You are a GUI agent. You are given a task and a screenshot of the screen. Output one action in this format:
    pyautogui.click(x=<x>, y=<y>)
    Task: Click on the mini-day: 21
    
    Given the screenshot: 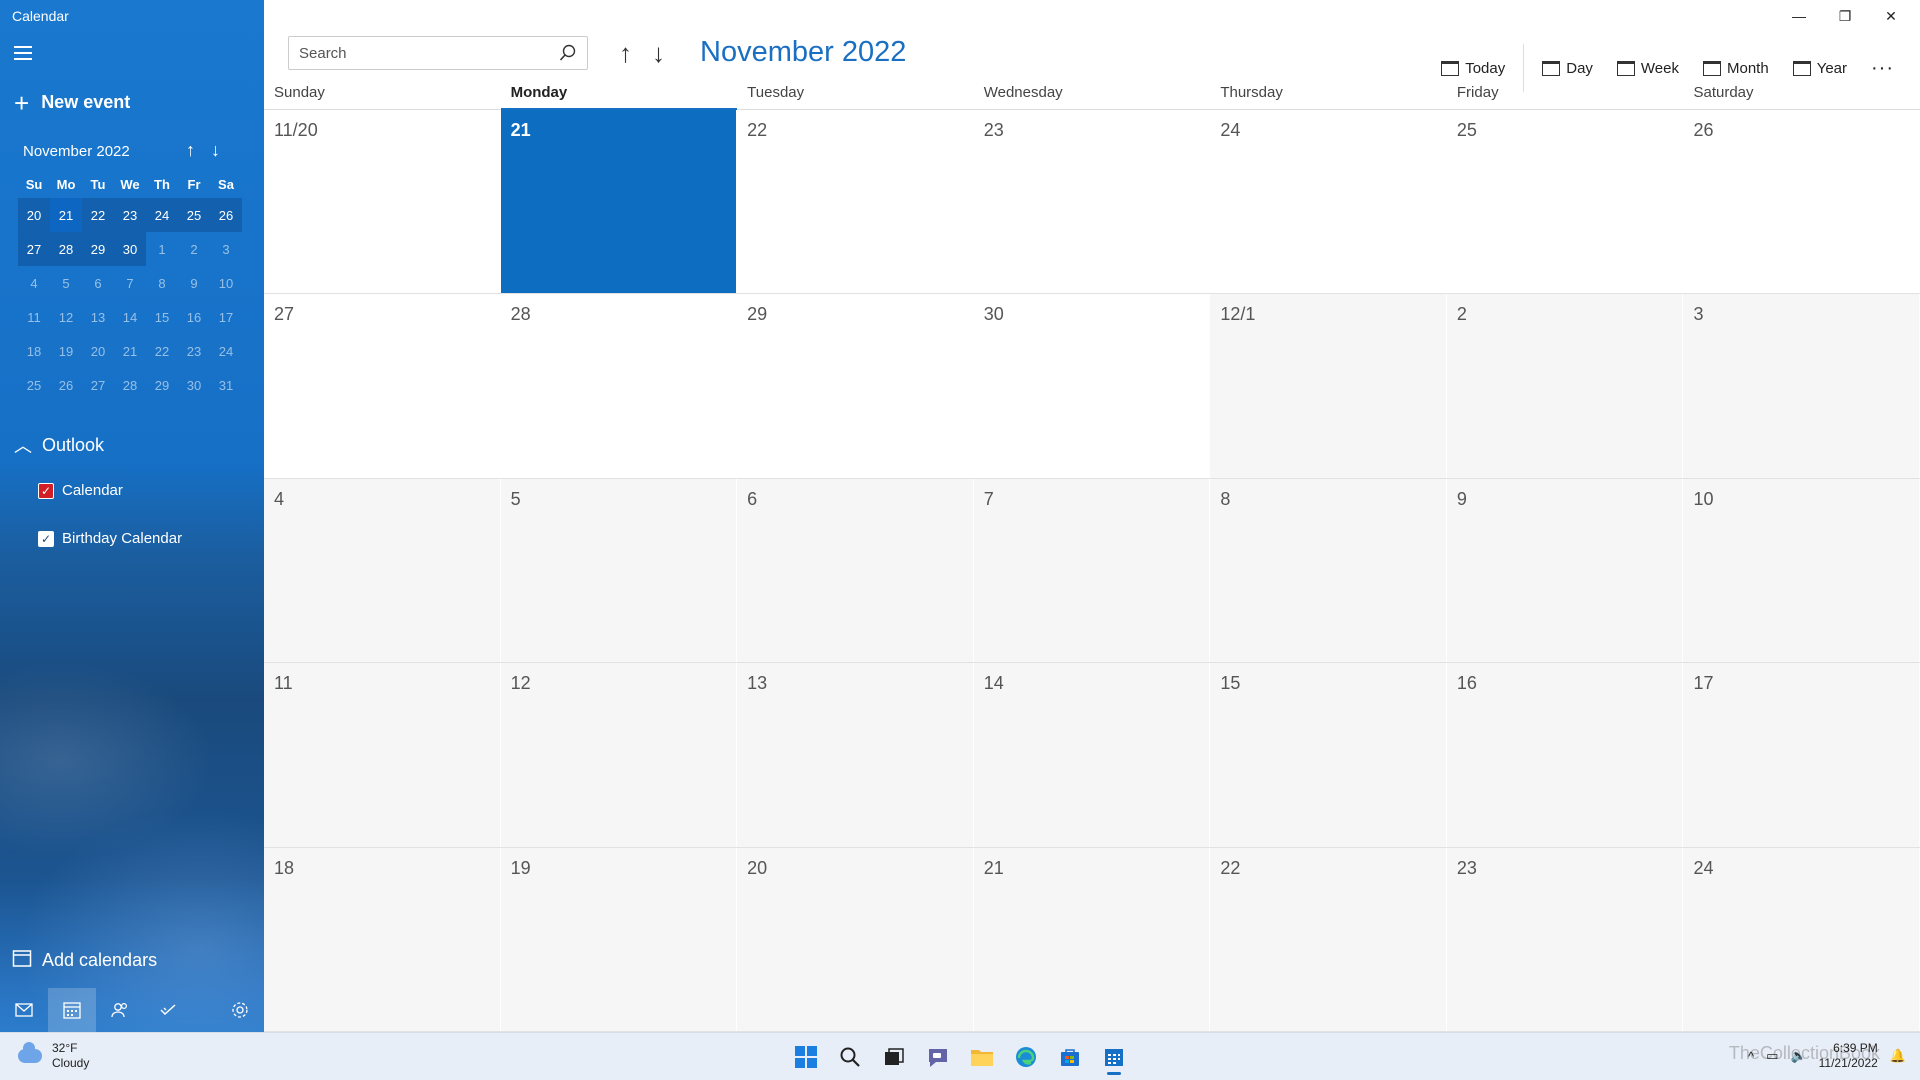 What is the action you would take?
    pyautogui.click(x=130, y=351)
    